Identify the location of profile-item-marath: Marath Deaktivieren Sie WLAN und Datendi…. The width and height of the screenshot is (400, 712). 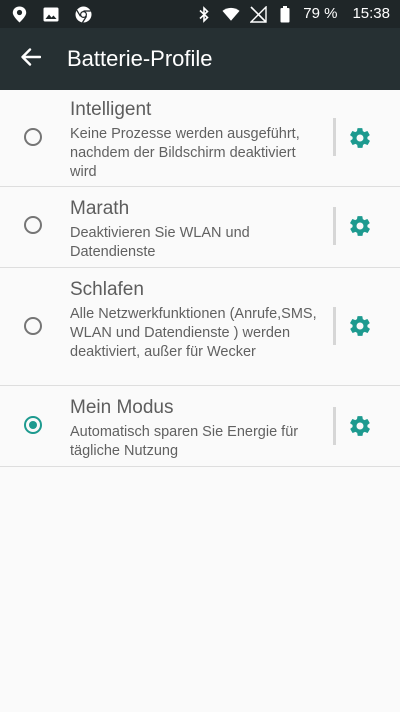
(200, 227).